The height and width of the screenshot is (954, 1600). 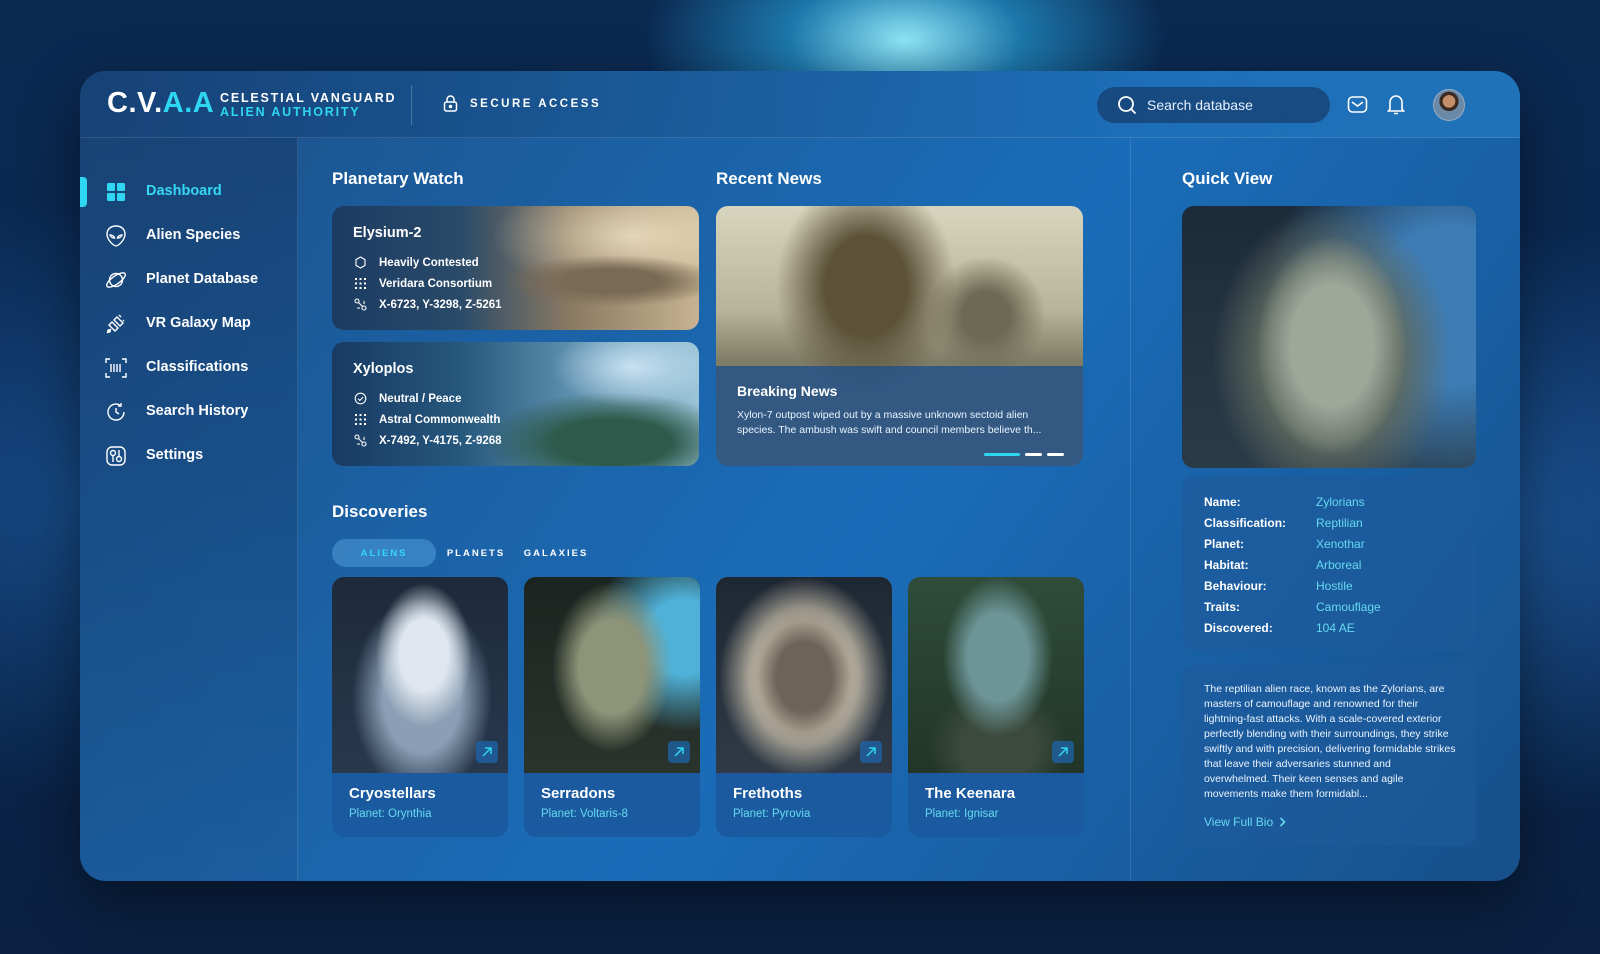 I want to click on detail-key: Discovered:, so click(x=1238, y=628).